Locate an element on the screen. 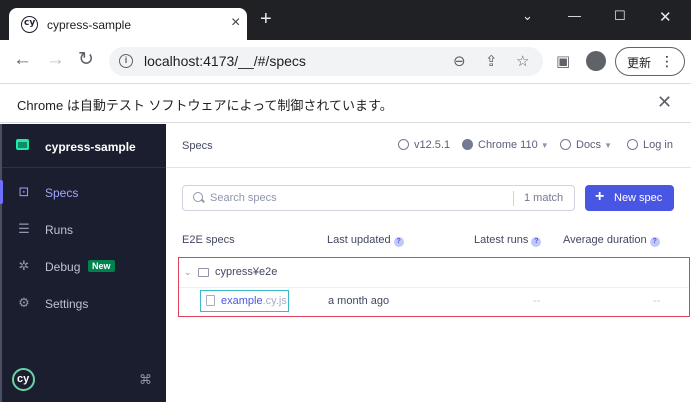  zoom-icon: ⊖ is located at coordinates (459, 61).